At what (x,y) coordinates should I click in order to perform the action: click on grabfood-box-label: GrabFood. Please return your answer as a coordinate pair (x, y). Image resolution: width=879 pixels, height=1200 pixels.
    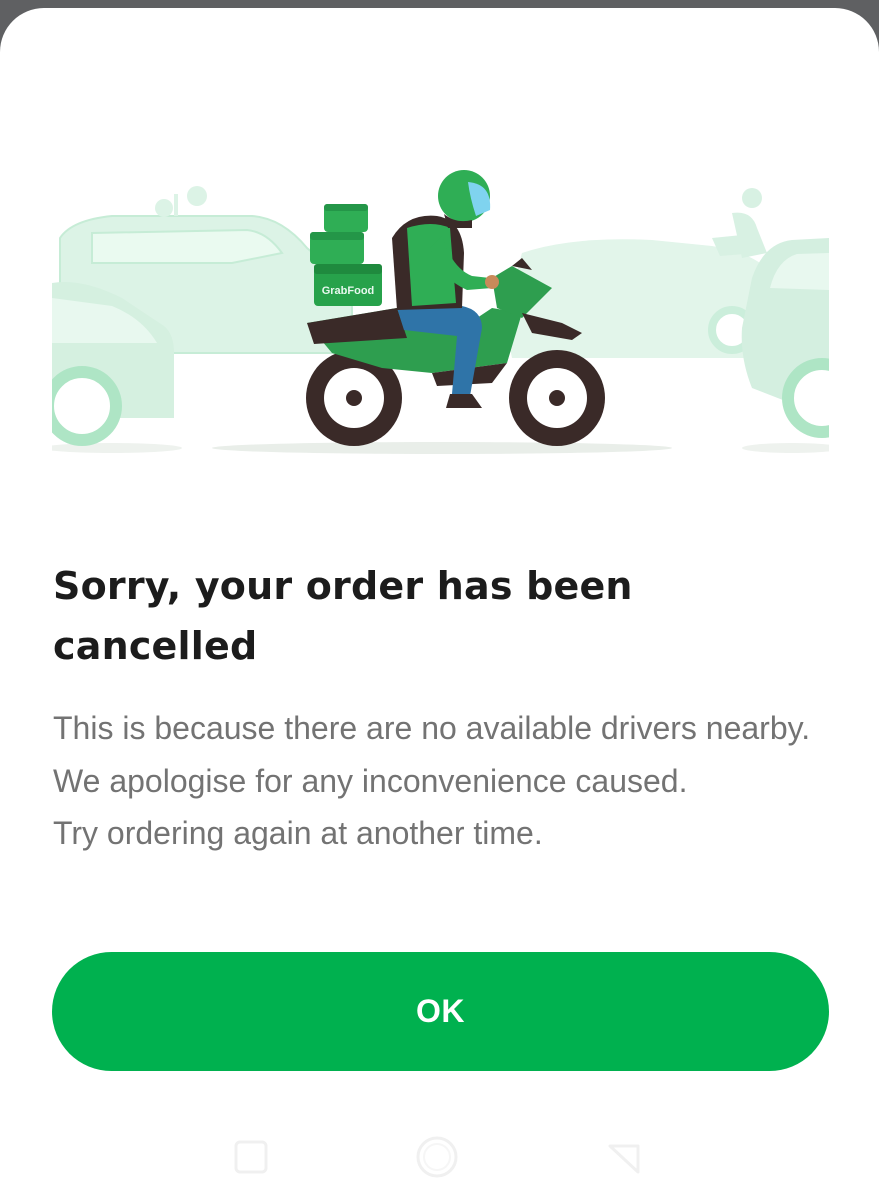
    Looking at the image, I should click on (348, 291).